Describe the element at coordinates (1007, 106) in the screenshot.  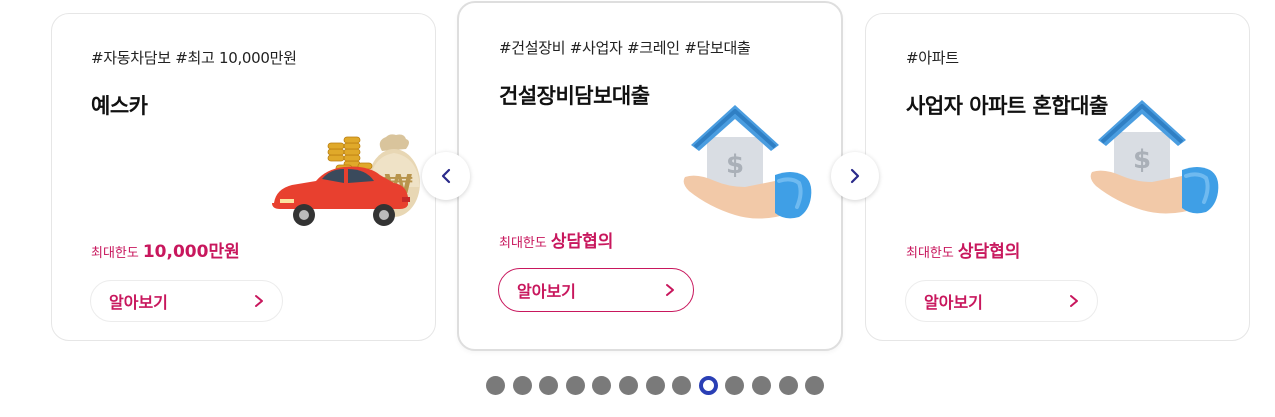
I see `card-title: 사업자 아파트 혼합대출` at that location.